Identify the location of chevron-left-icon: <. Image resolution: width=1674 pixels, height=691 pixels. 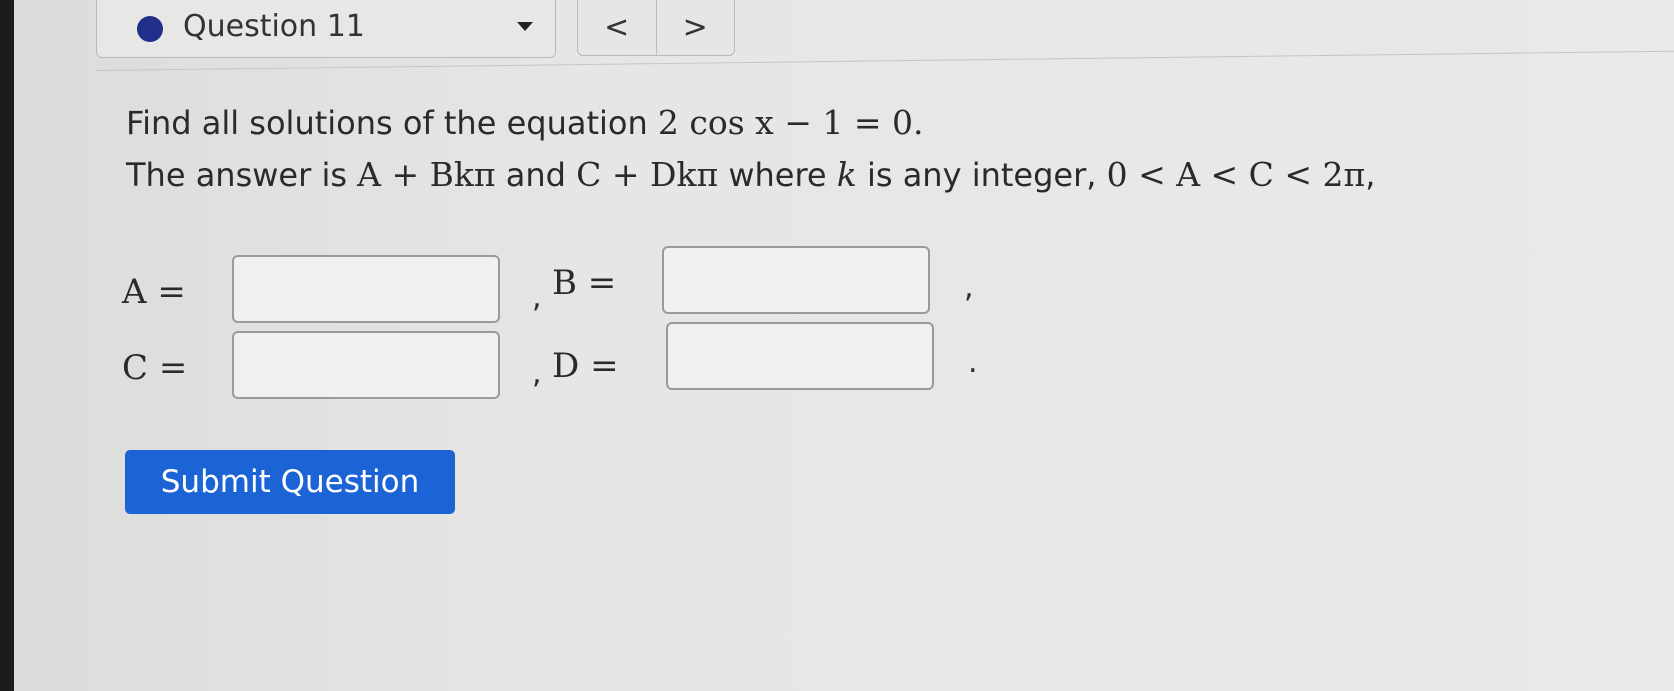
(617, 27).